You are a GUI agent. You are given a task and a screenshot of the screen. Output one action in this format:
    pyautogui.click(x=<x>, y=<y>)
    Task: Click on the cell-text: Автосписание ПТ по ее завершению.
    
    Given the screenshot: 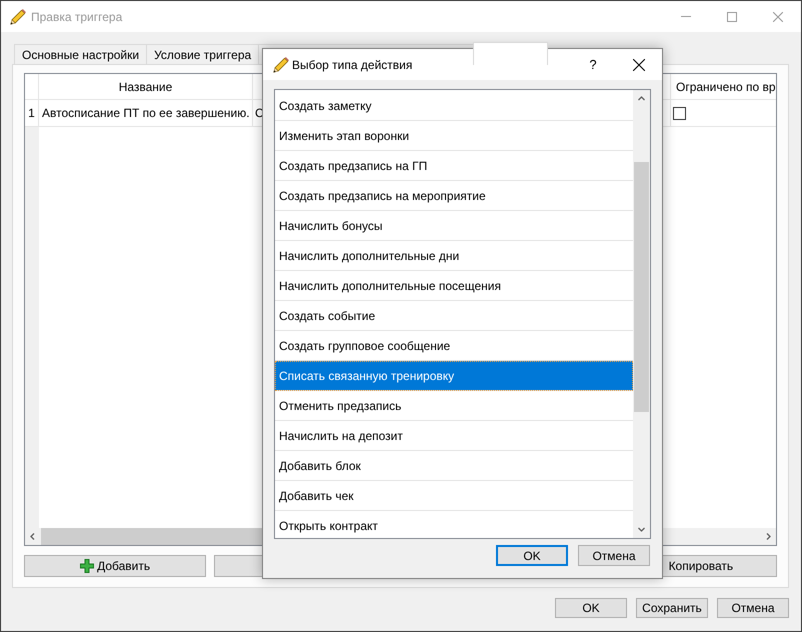 What is the action you would take?
    pyautogui.click(x=146, y=113)
    